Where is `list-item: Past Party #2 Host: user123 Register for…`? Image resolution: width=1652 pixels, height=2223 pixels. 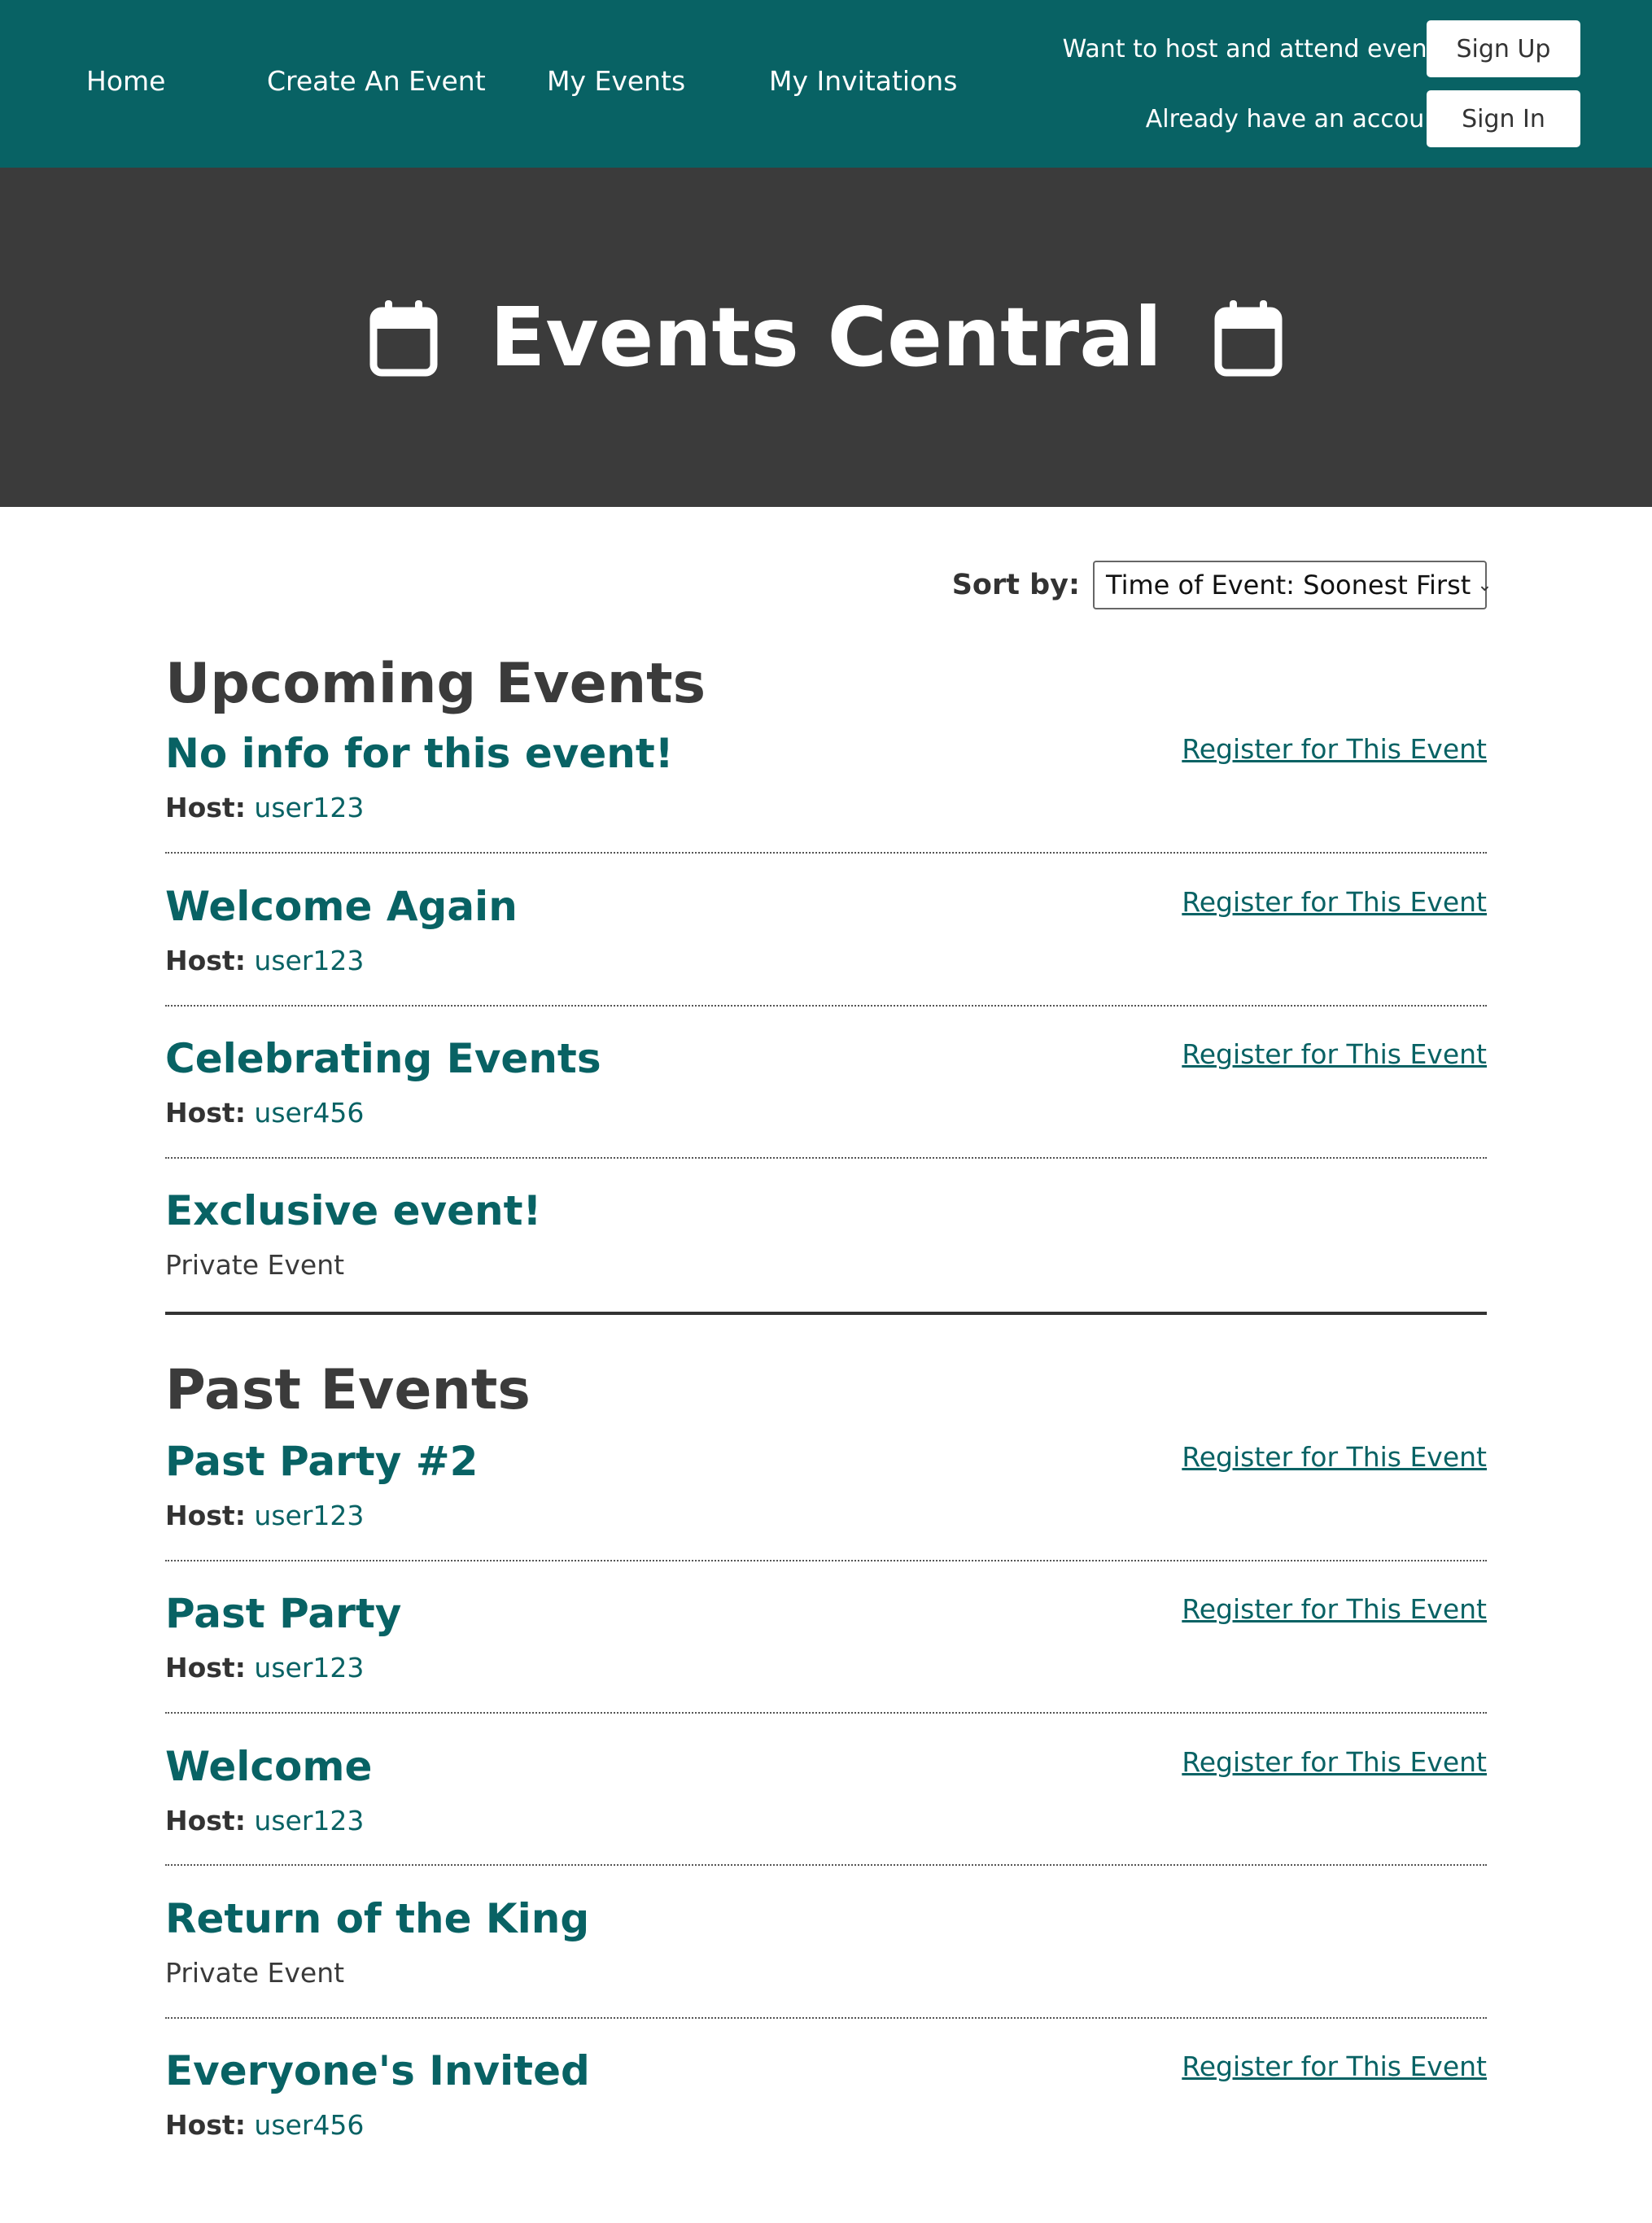 list-item: Past Party #2 Host: user123 Register for… is located at coordinates (826, 1486).